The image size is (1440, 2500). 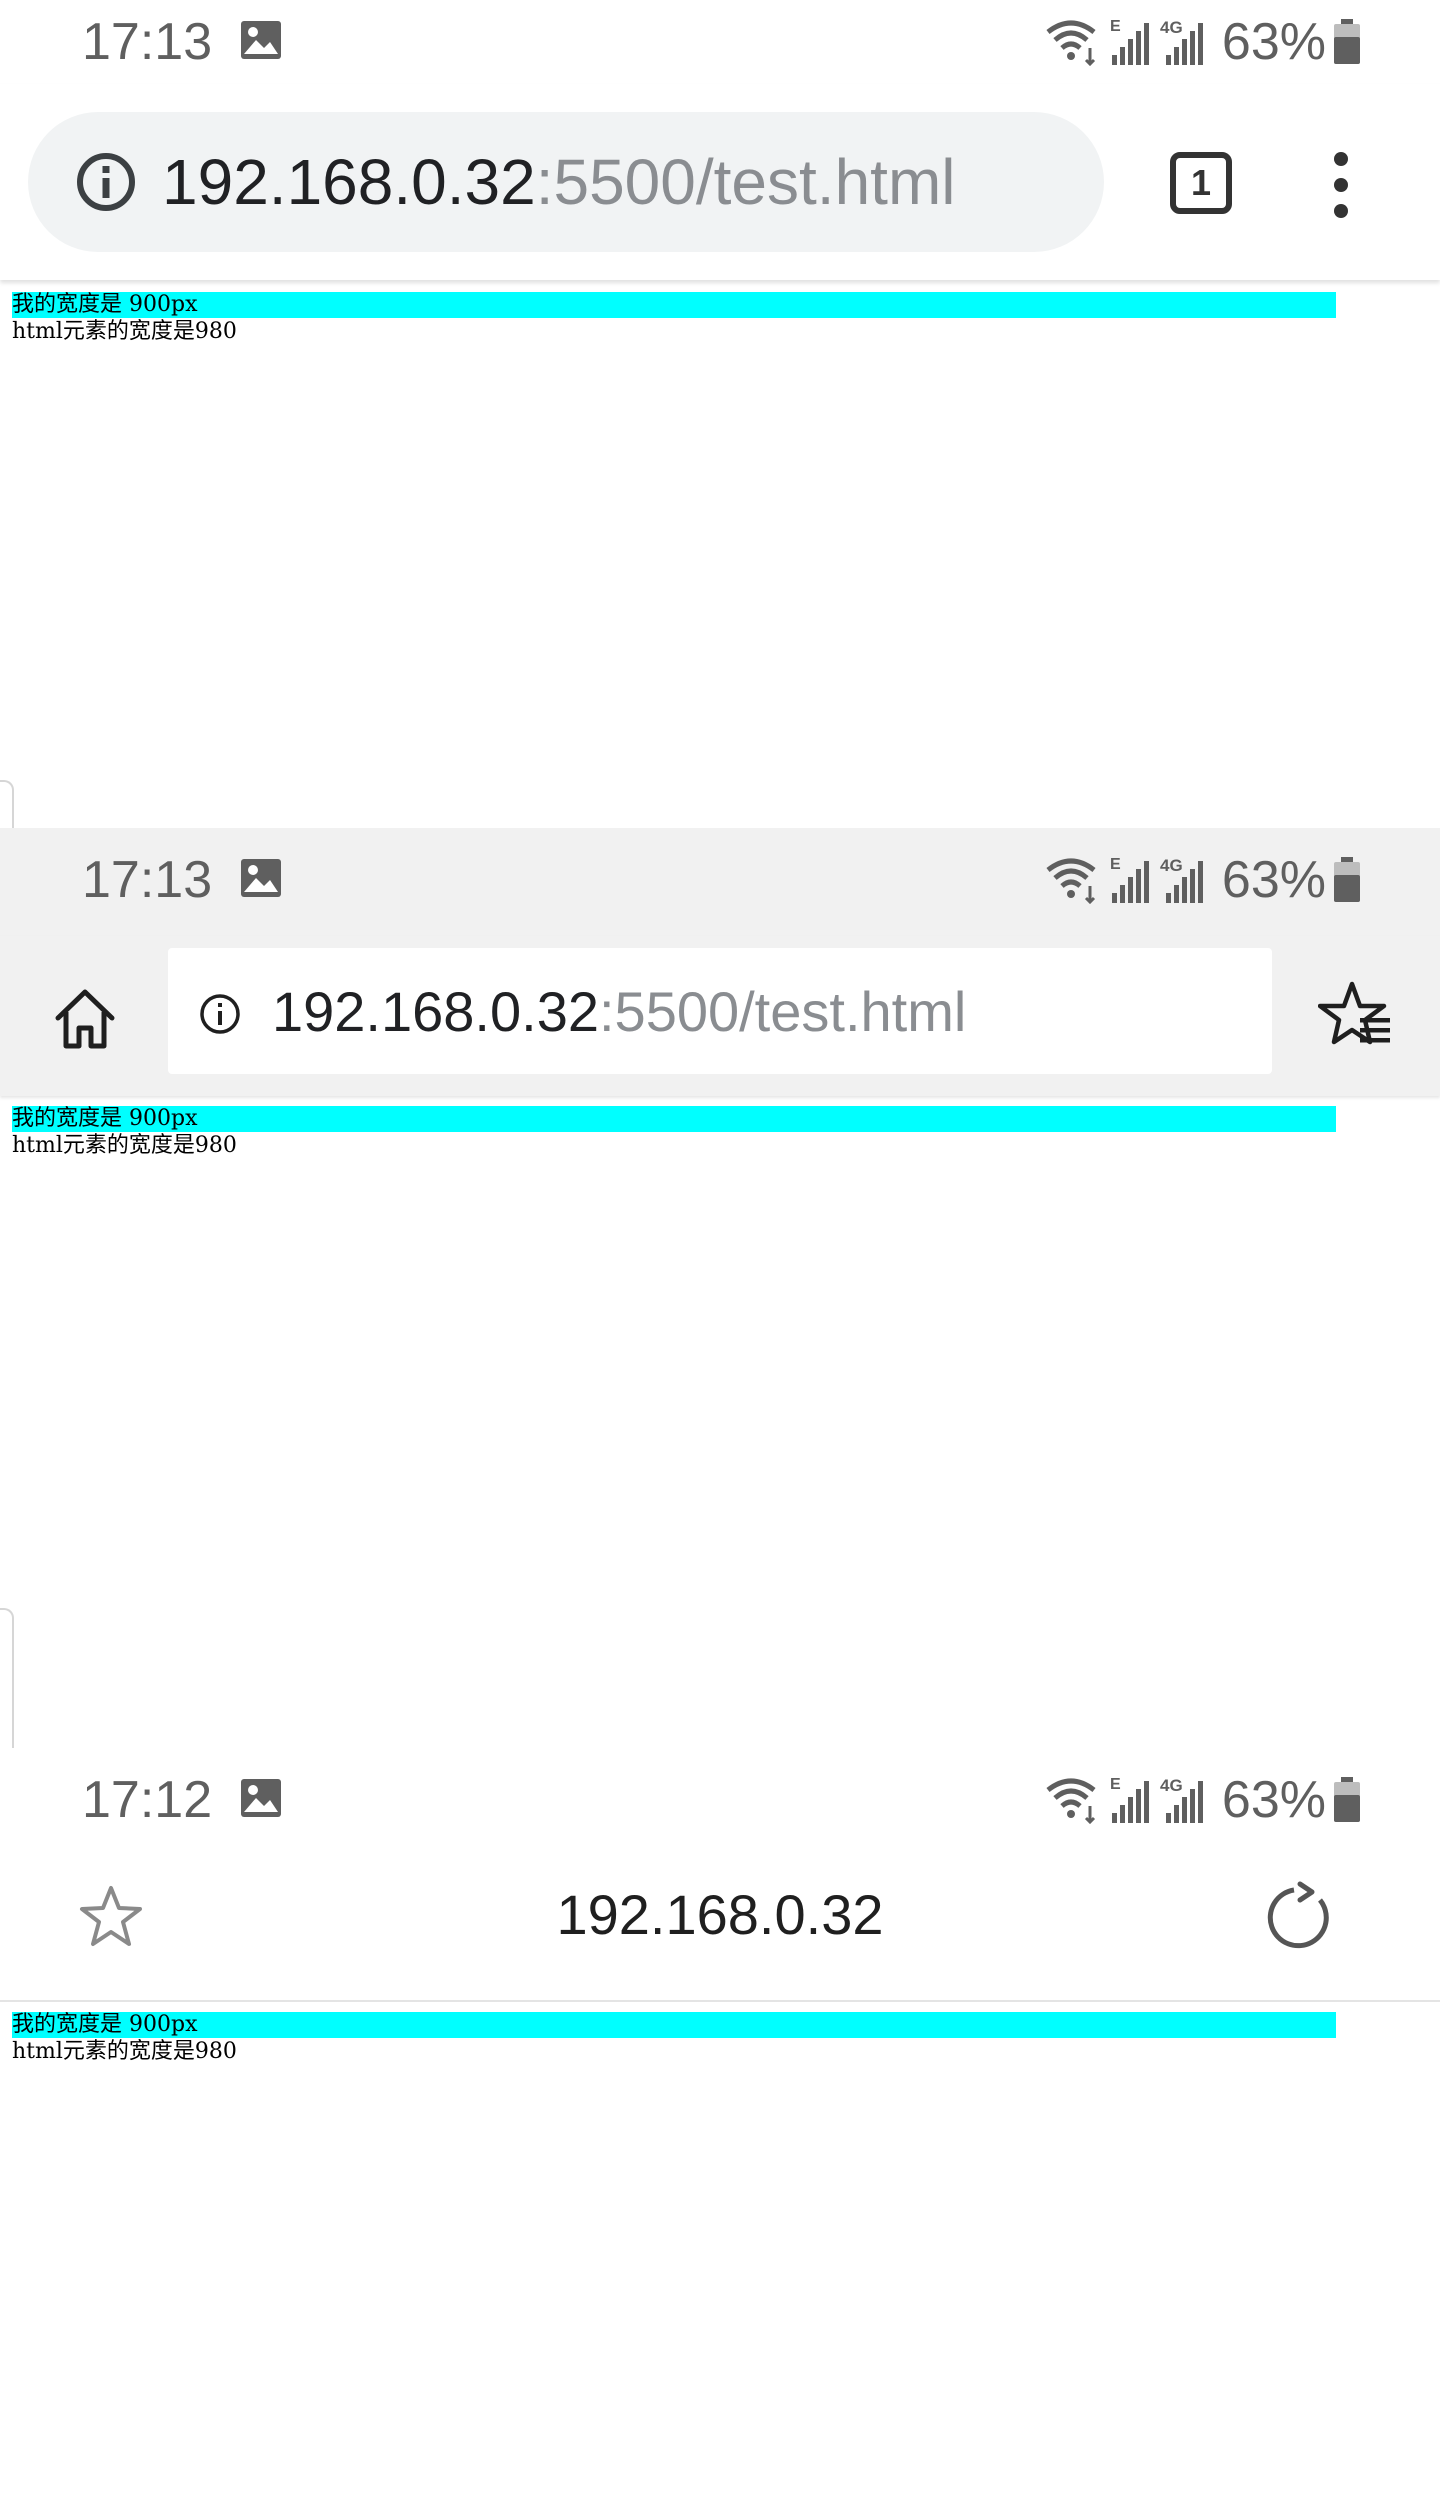 I want to click on page-title: 192.168.0.32, so click(x=720, y=1915).